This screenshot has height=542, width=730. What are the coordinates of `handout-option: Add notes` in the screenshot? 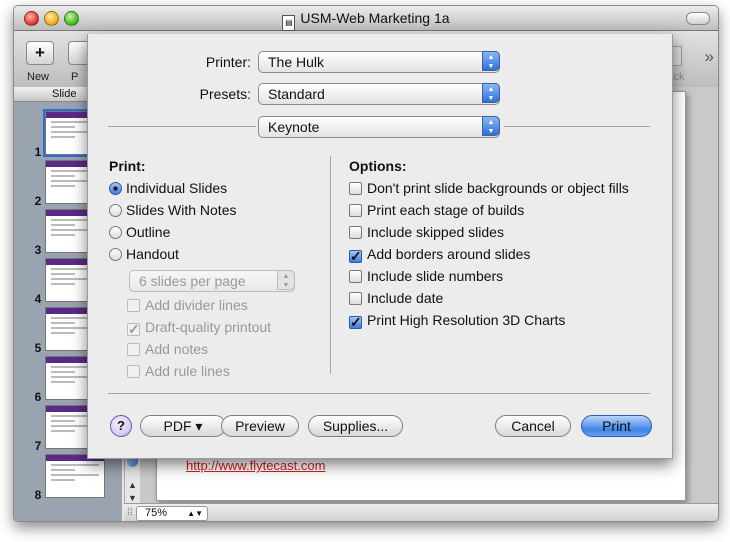 It's located at (167, 349).